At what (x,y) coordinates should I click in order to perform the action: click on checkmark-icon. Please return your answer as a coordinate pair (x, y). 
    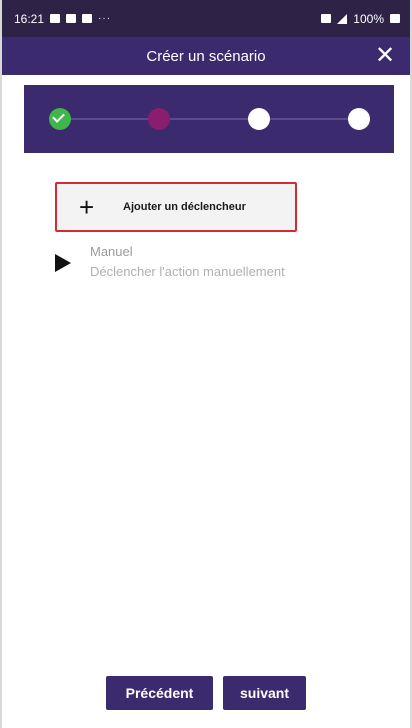
    Looking at the image, I should click on (58, 116).